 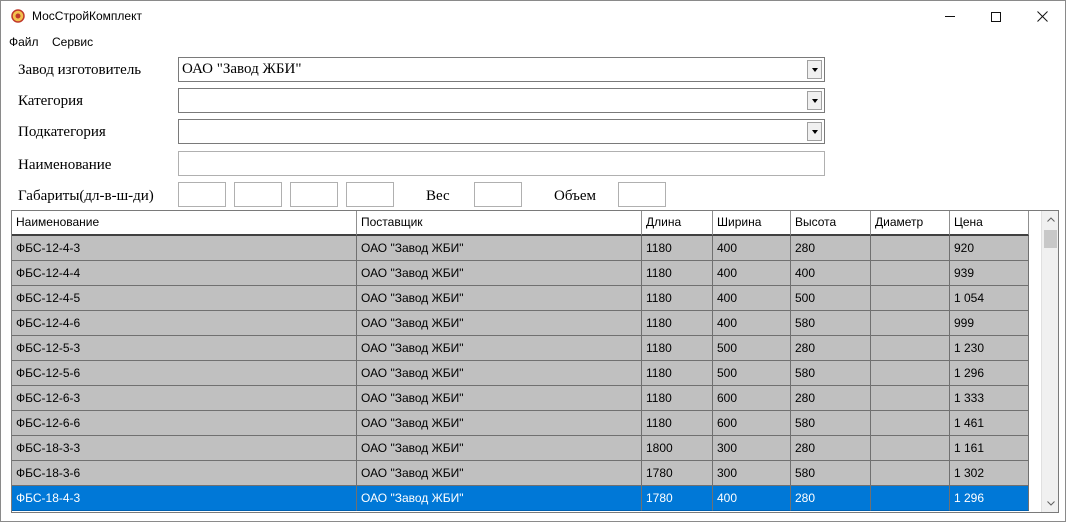 I want to click on maximize-button, so click(x=996, y=16).